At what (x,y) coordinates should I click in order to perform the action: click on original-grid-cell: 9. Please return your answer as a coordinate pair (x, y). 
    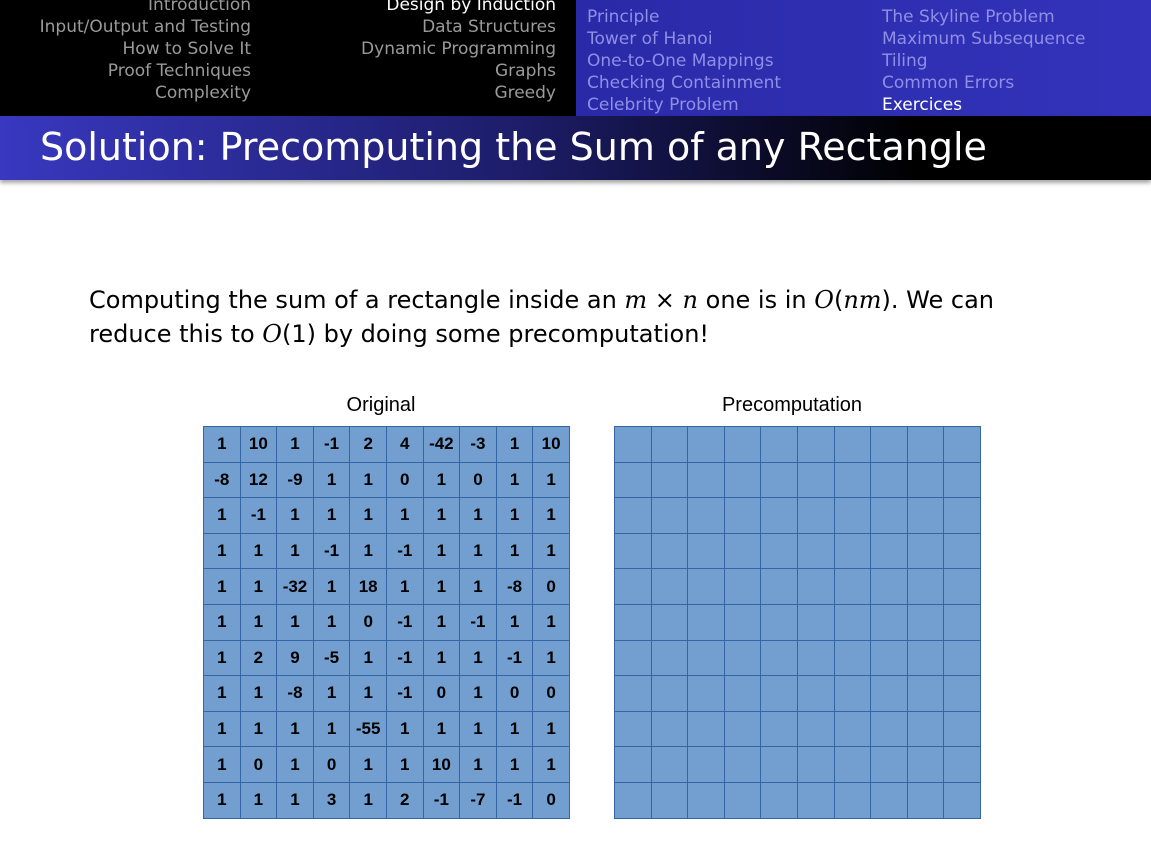
    Looking at the image, I should click on (295, 658).